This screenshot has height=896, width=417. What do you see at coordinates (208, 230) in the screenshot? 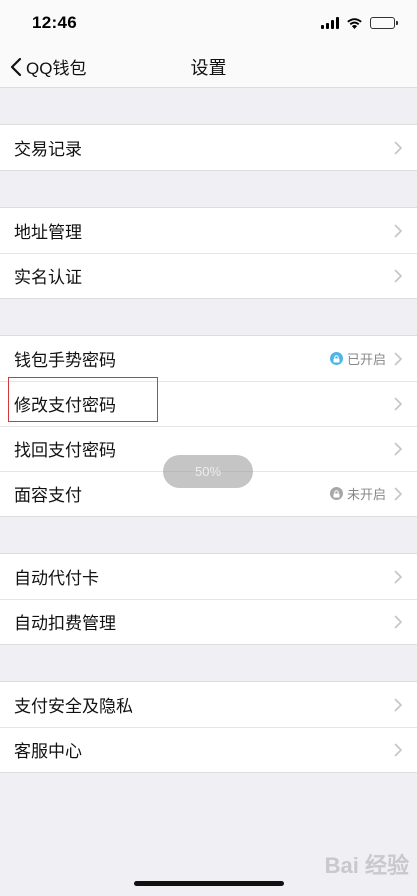
I see `settings-row: 地址管理` at bounding box center [208, 230].